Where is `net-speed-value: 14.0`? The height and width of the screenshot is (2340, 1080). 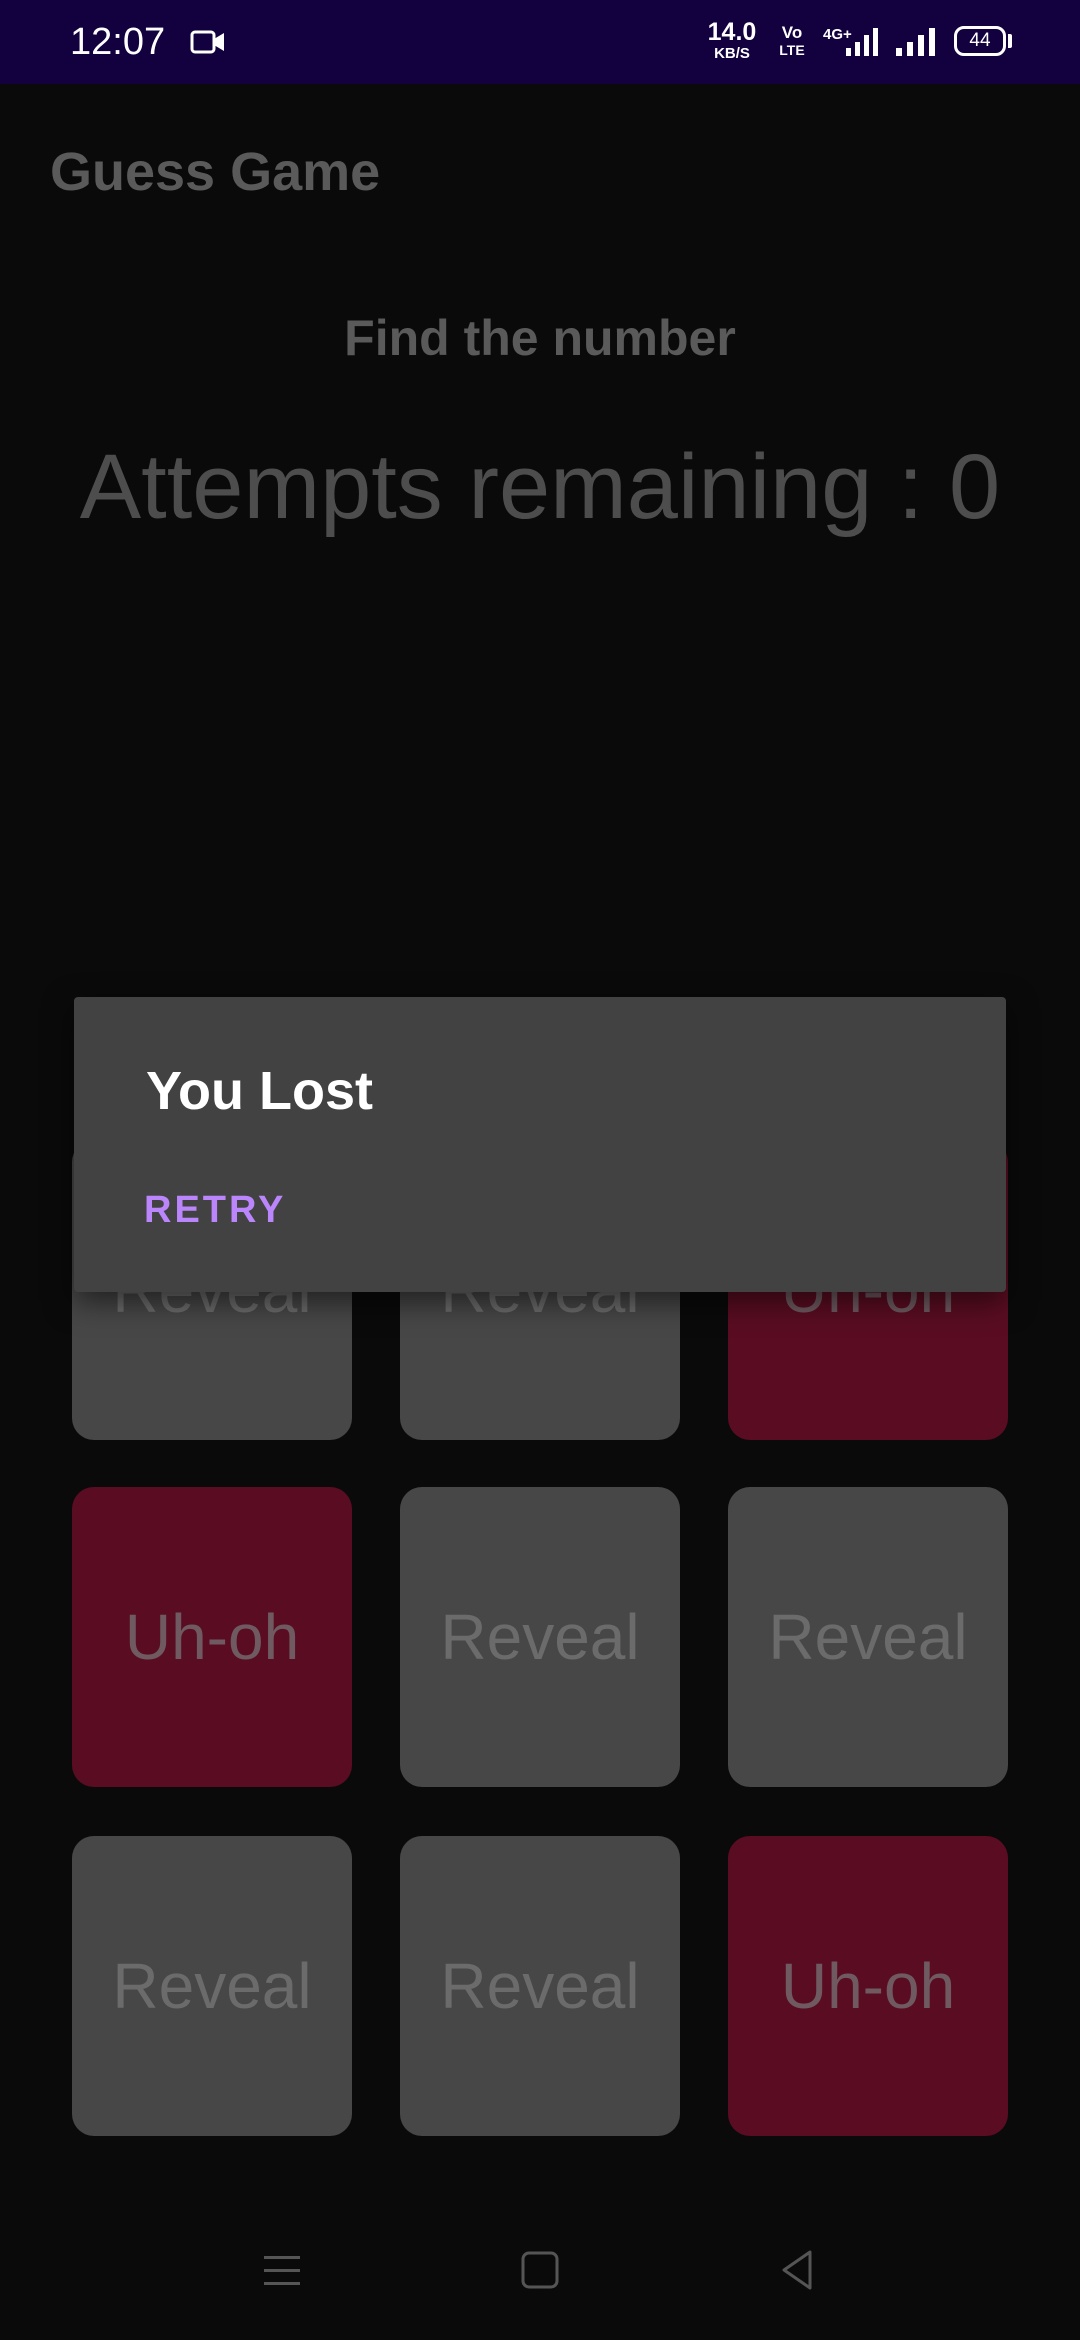 net-speed-value: 14.0 is located at coordinates (732, 32).